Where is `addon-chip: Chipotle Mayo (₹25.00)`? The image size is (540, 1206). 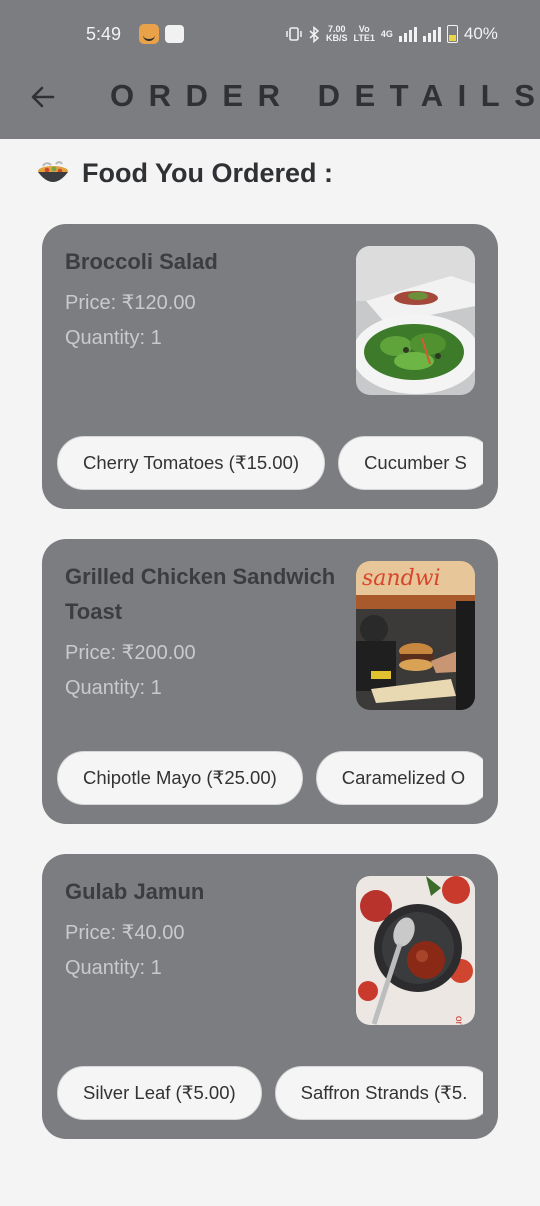 addon-chip: Chipotle Mayo (₹25.00) is located at coordinates (180, 778).